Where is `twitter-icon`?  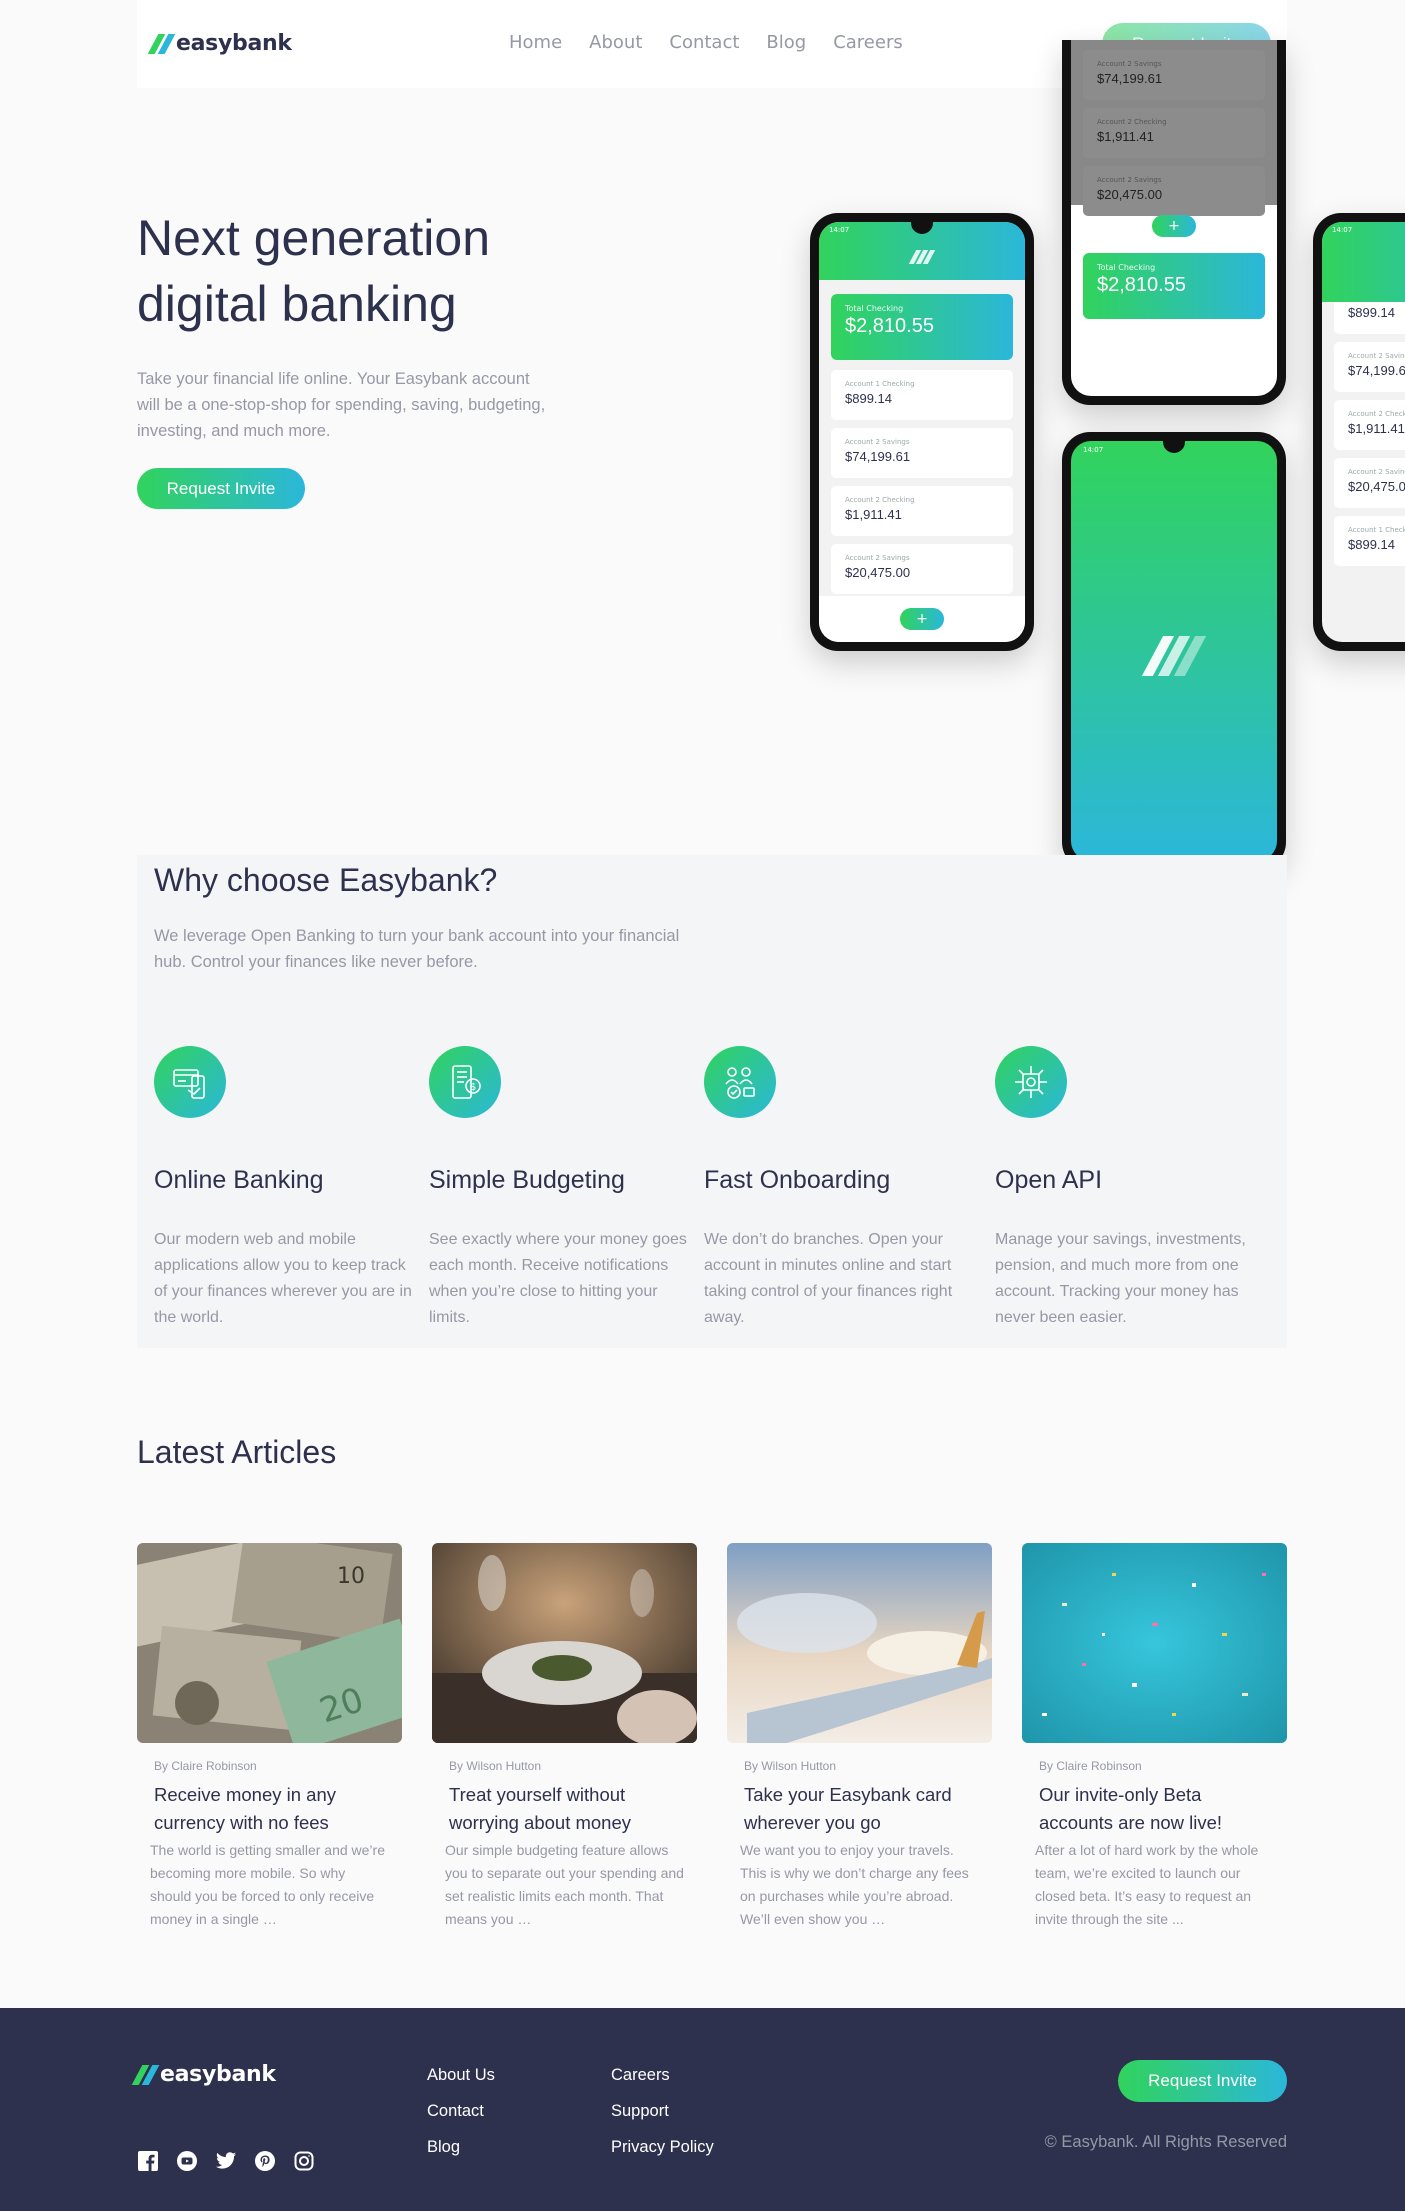 twitter-icon is located at coordinates (226, 2161).